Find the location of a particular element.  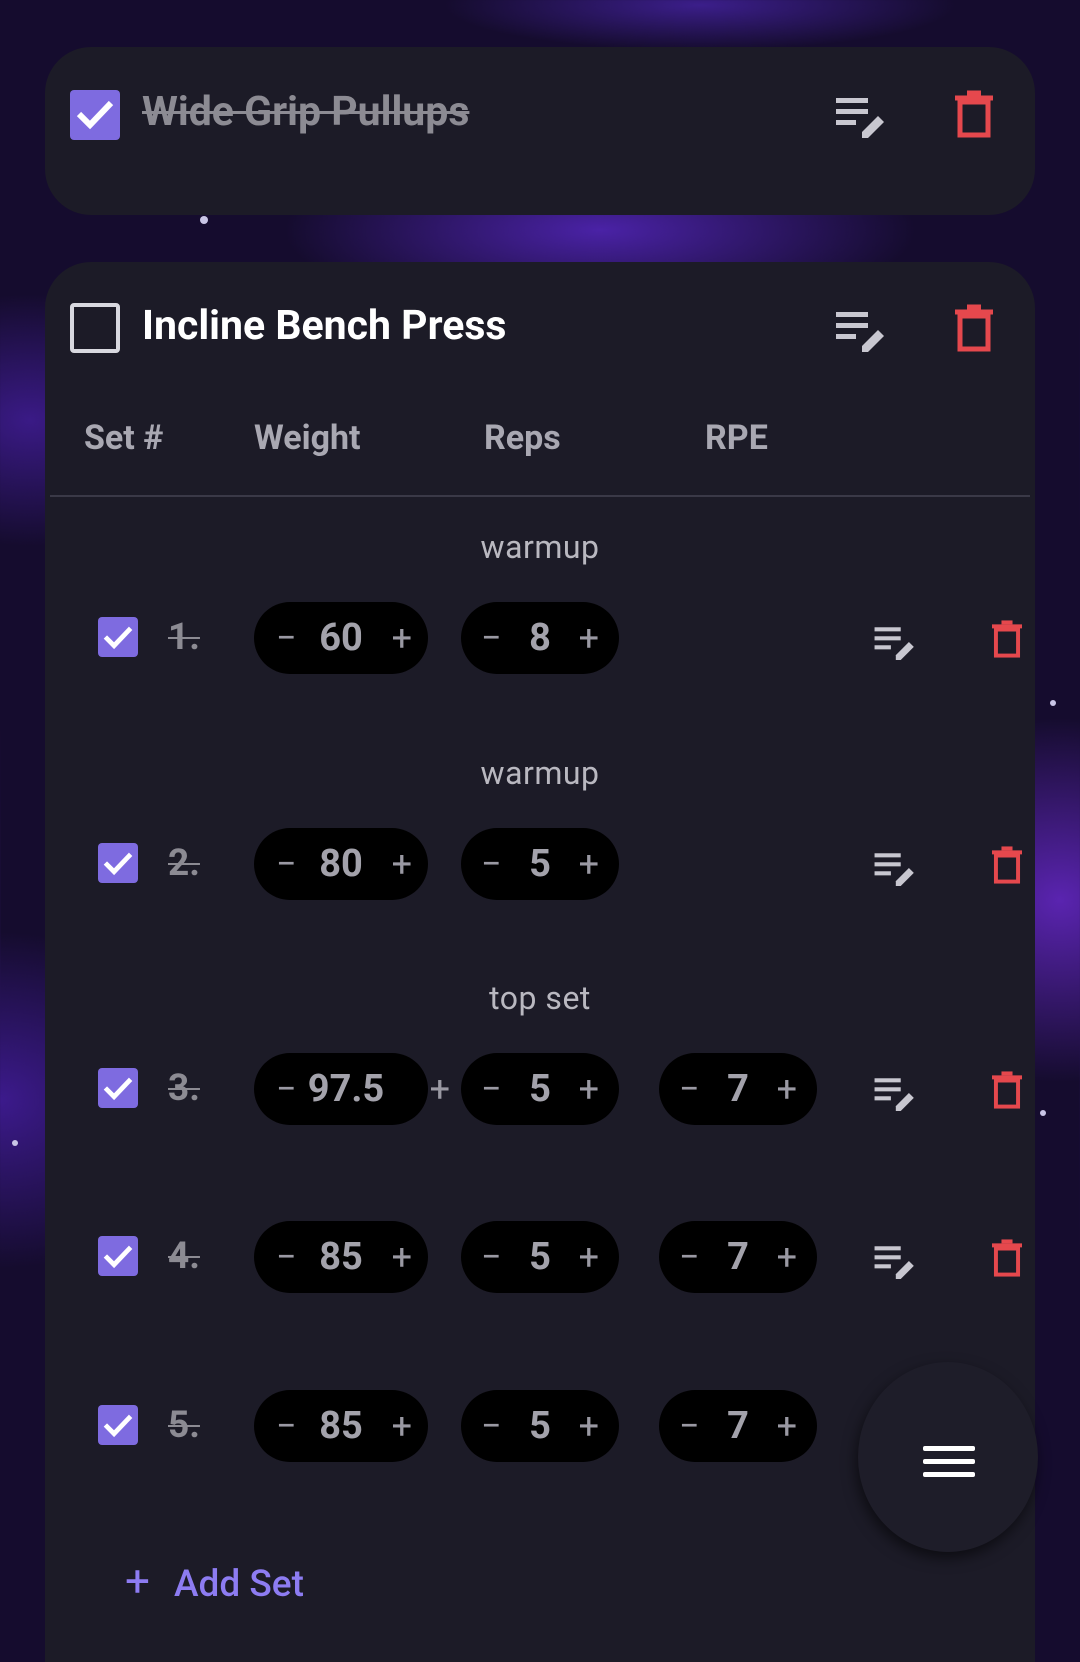

weight-stepper: − 97.5 + is located at coordinates (352, 1089).